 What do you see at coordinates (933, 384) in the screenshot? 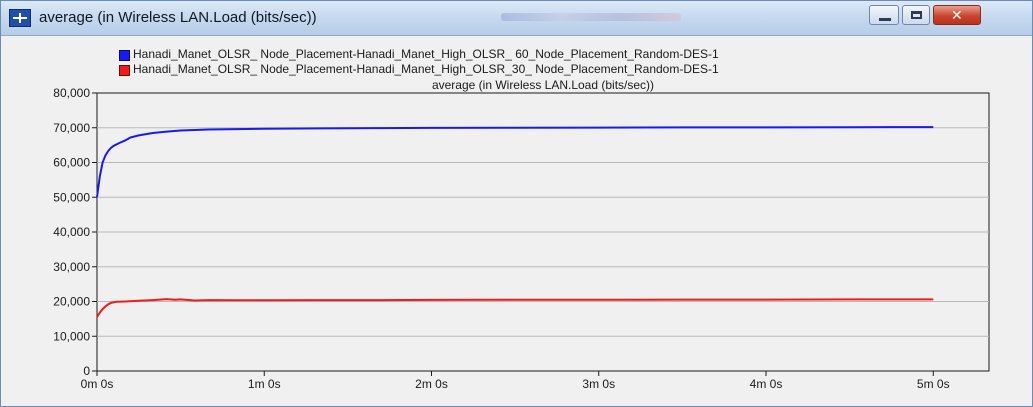
I see `x-tick-label: 5m 0s` at bounding box center [933, 384].